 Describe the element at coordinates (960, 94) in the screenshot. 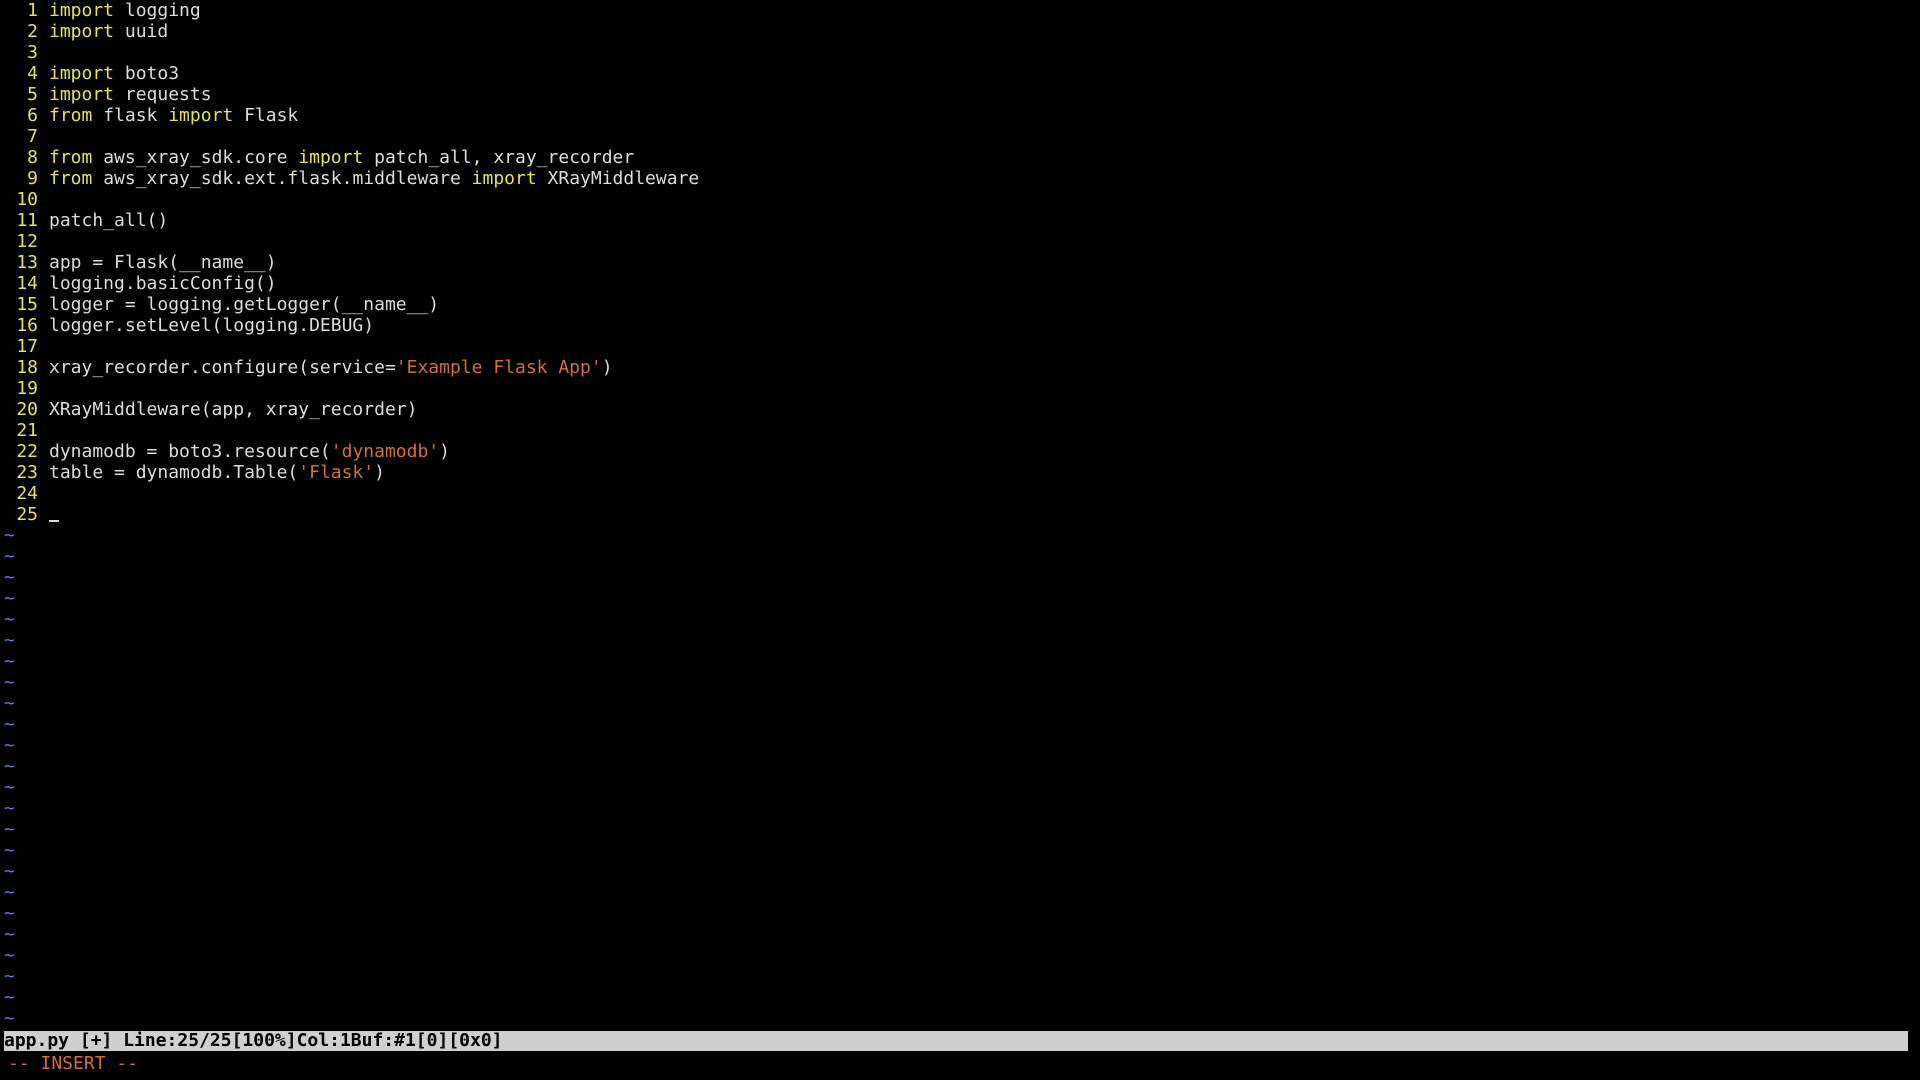

I see `code-line: 5 import requests` at that location.